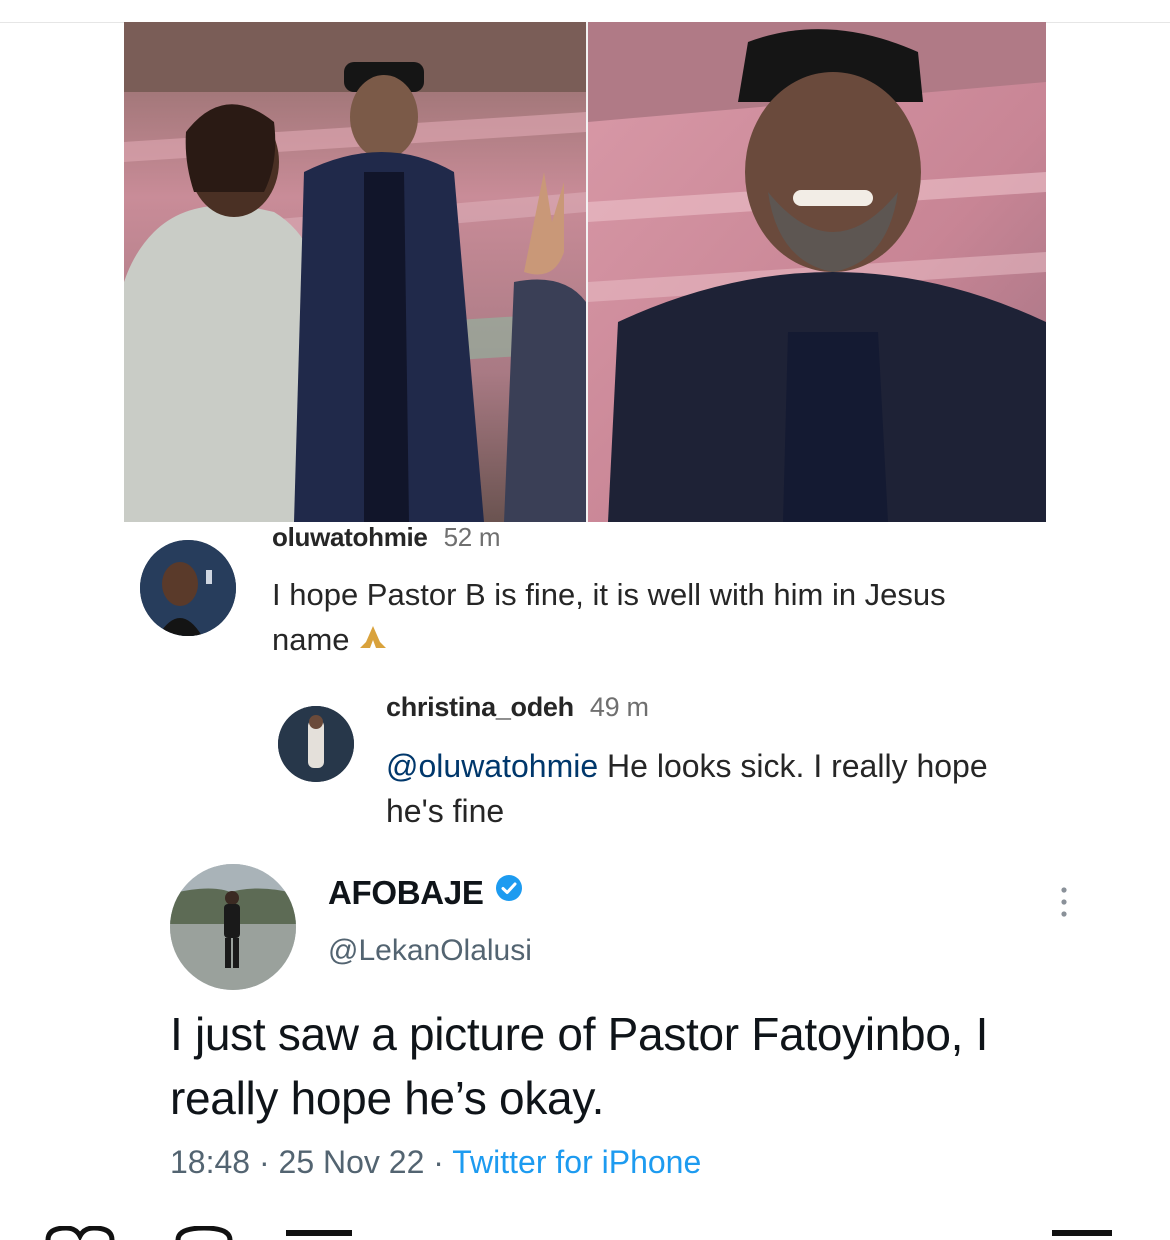 The width and height of the screenshot is (1170, 1240). What do you see at coordinates (350, 537) in the screenshot?
I see `comment-username-text: oluwatohmie` at bounding box center [350, 537].